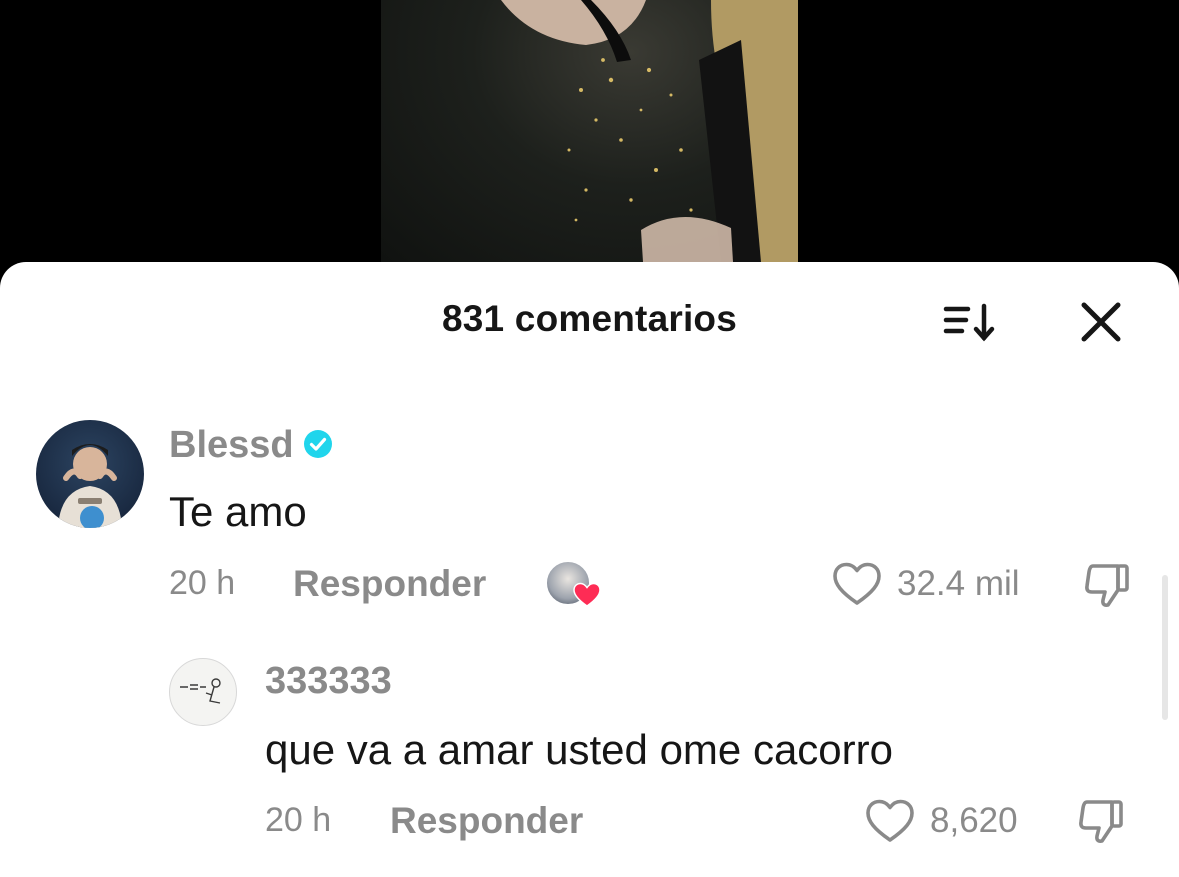 The height and width of the screenshot is (877, 1179). Describe the element at coordinates (649, 131) in the screenshot. I see `video-scene-image` at that location.